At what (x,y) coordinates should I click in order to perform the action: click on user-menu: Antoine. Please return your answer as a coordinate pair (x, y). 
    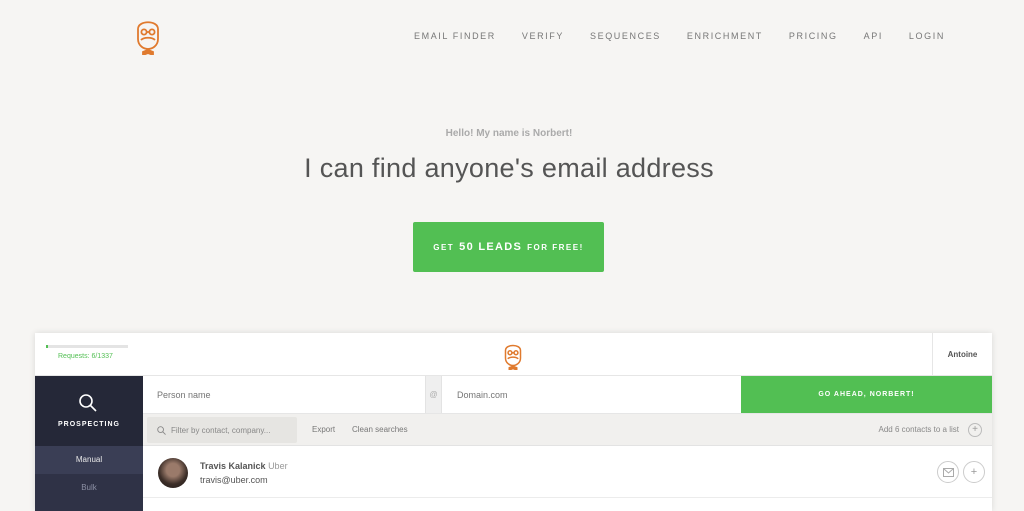
    Looking at the image, I should click on (962, 354).